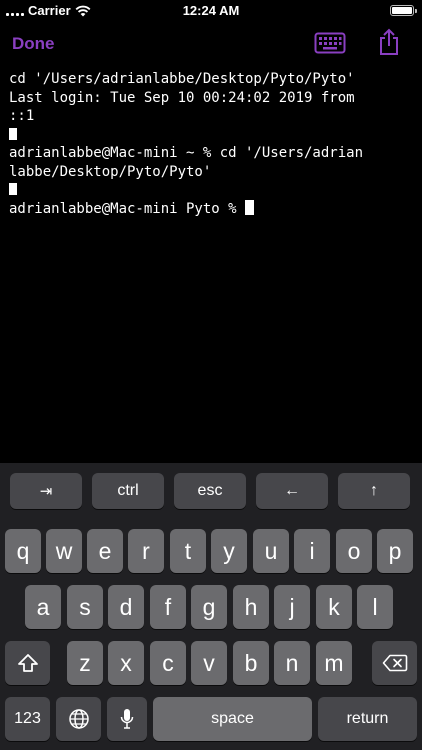 The width and height of the screenshot is (422, 750). What do you see at coordinates (374, 491) in the screenshot?
I see `up-arrow-key: ↑` at bounding box center [374, 491].